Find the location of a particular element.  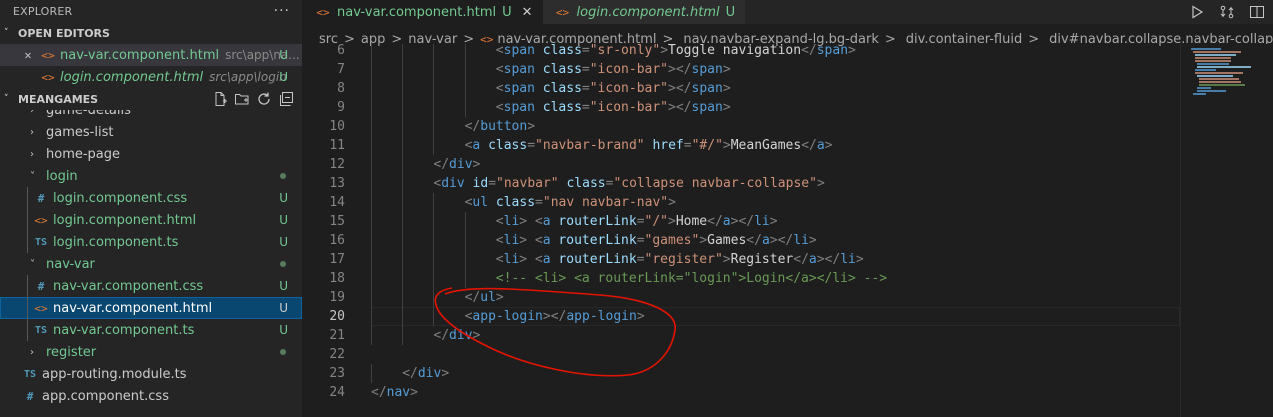

code-line: 15 <li> <a routerLink="/">Home</a></li> is located at coordinates (741, 221).